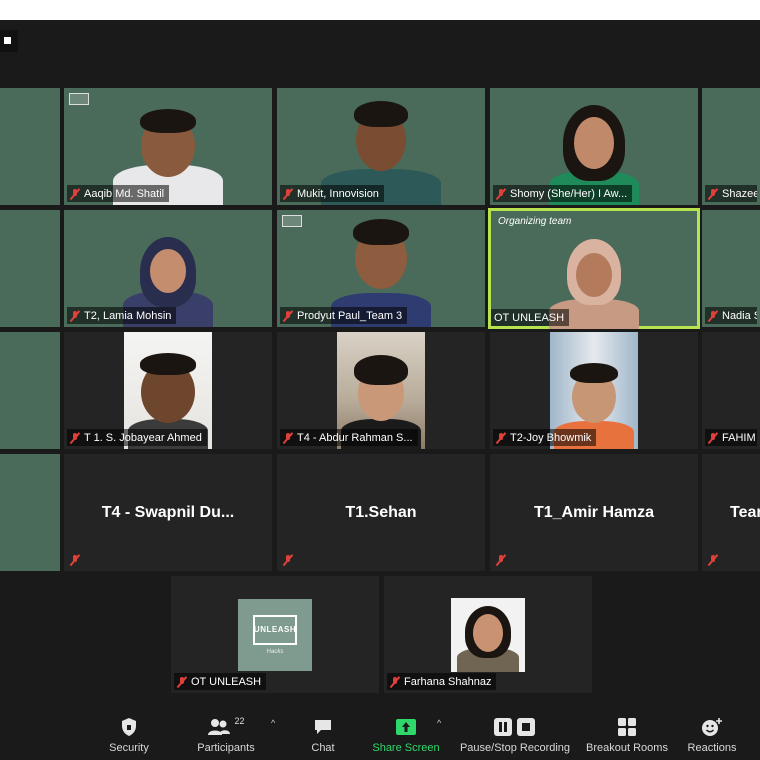  I want to click on profile-photo, so click(488, 635).